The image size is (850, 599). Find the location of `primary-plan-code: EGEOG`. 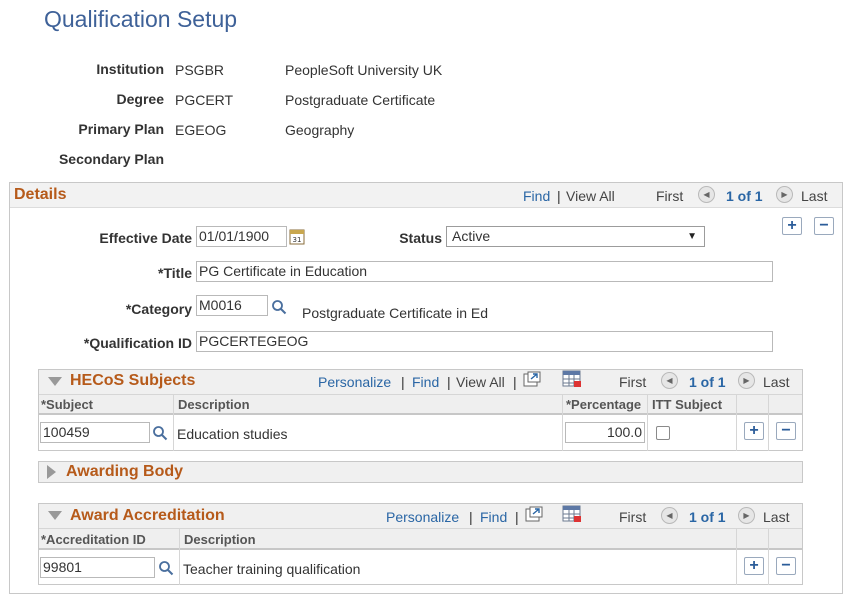

primary-plan-code: EGEOG is located at coordinates (201, 130).